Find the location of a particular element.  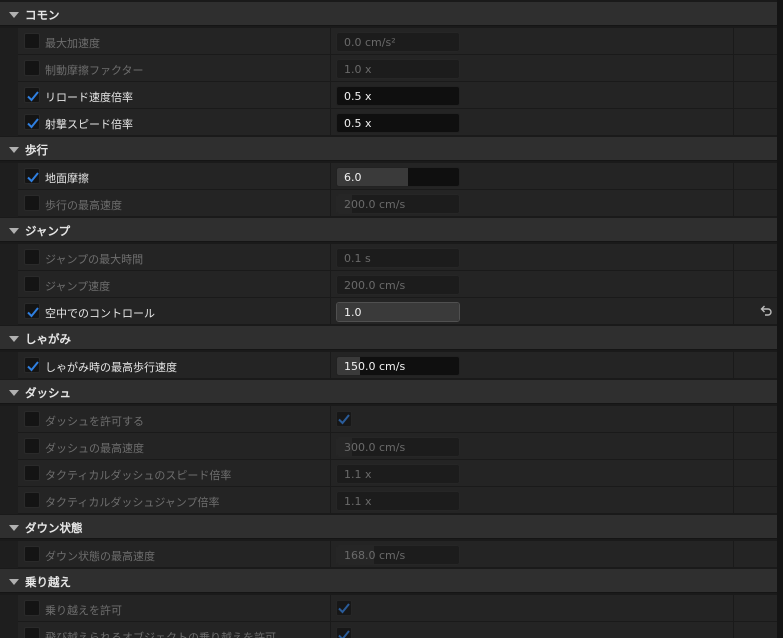

value-text: 1.1 x is located at coordinates (358, 501).